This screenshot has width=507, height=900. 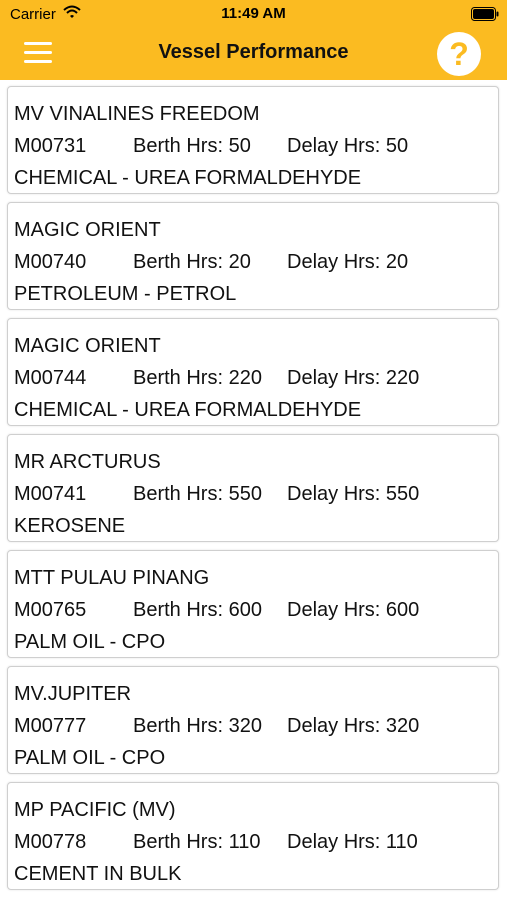 I want to click on delay-hours: Delay Hrs: 50, so click(x=348, y=146).